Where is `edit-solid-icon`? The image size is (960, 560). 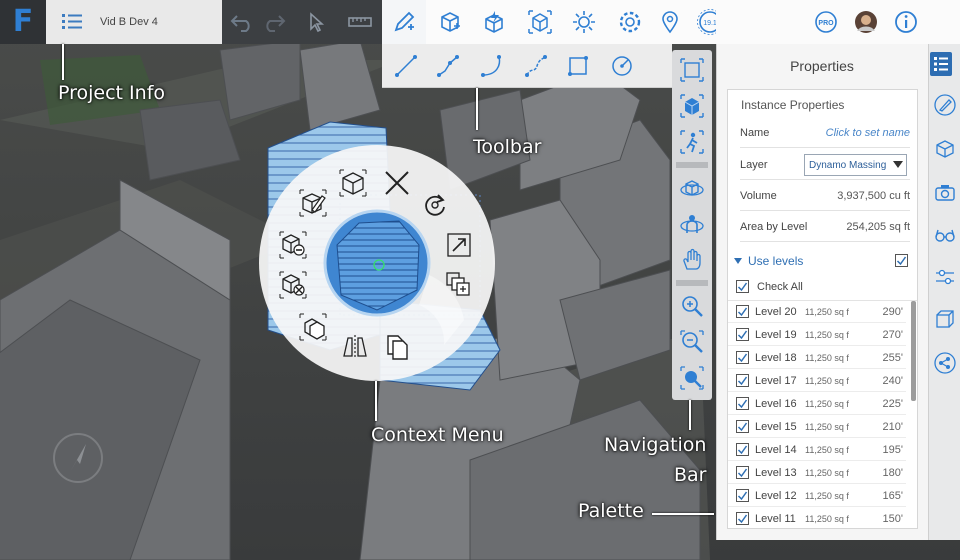
edit-solid-icon is located at coordinates (313, 203).